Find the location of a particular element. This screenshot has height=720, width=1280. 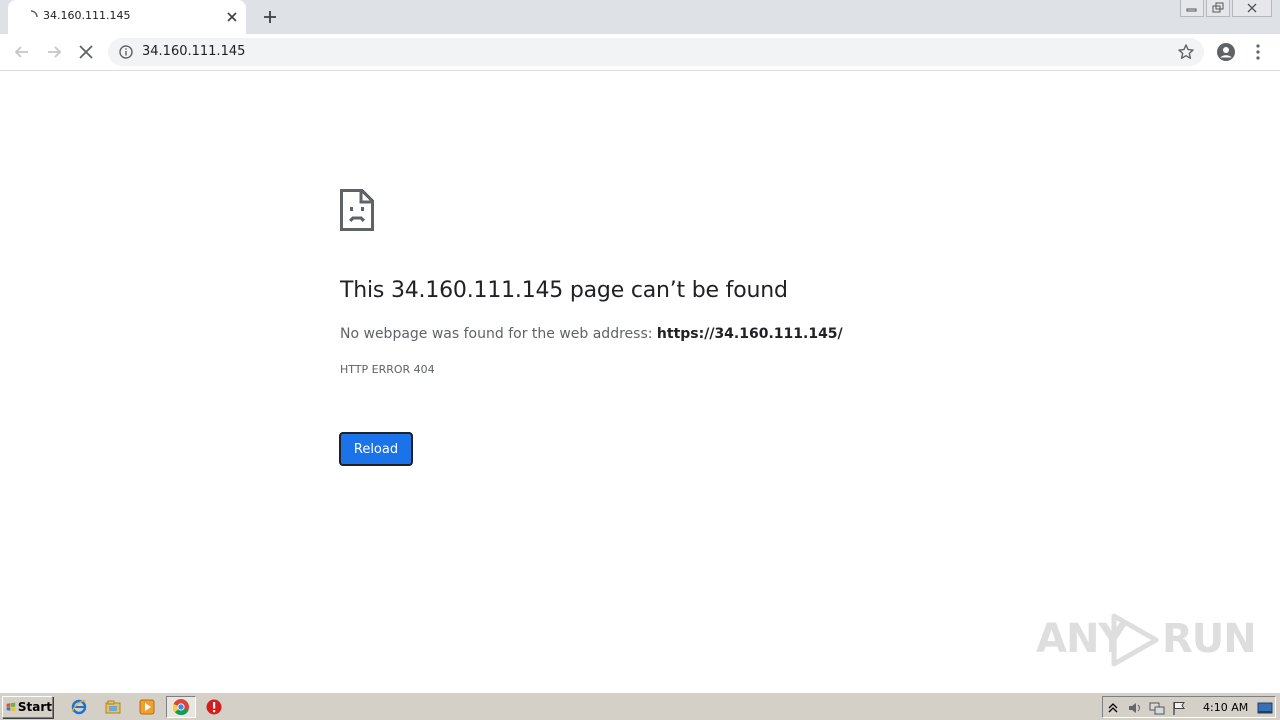

browser-toolbar: 34.160.111.145 is located at coordinates (640, 52).